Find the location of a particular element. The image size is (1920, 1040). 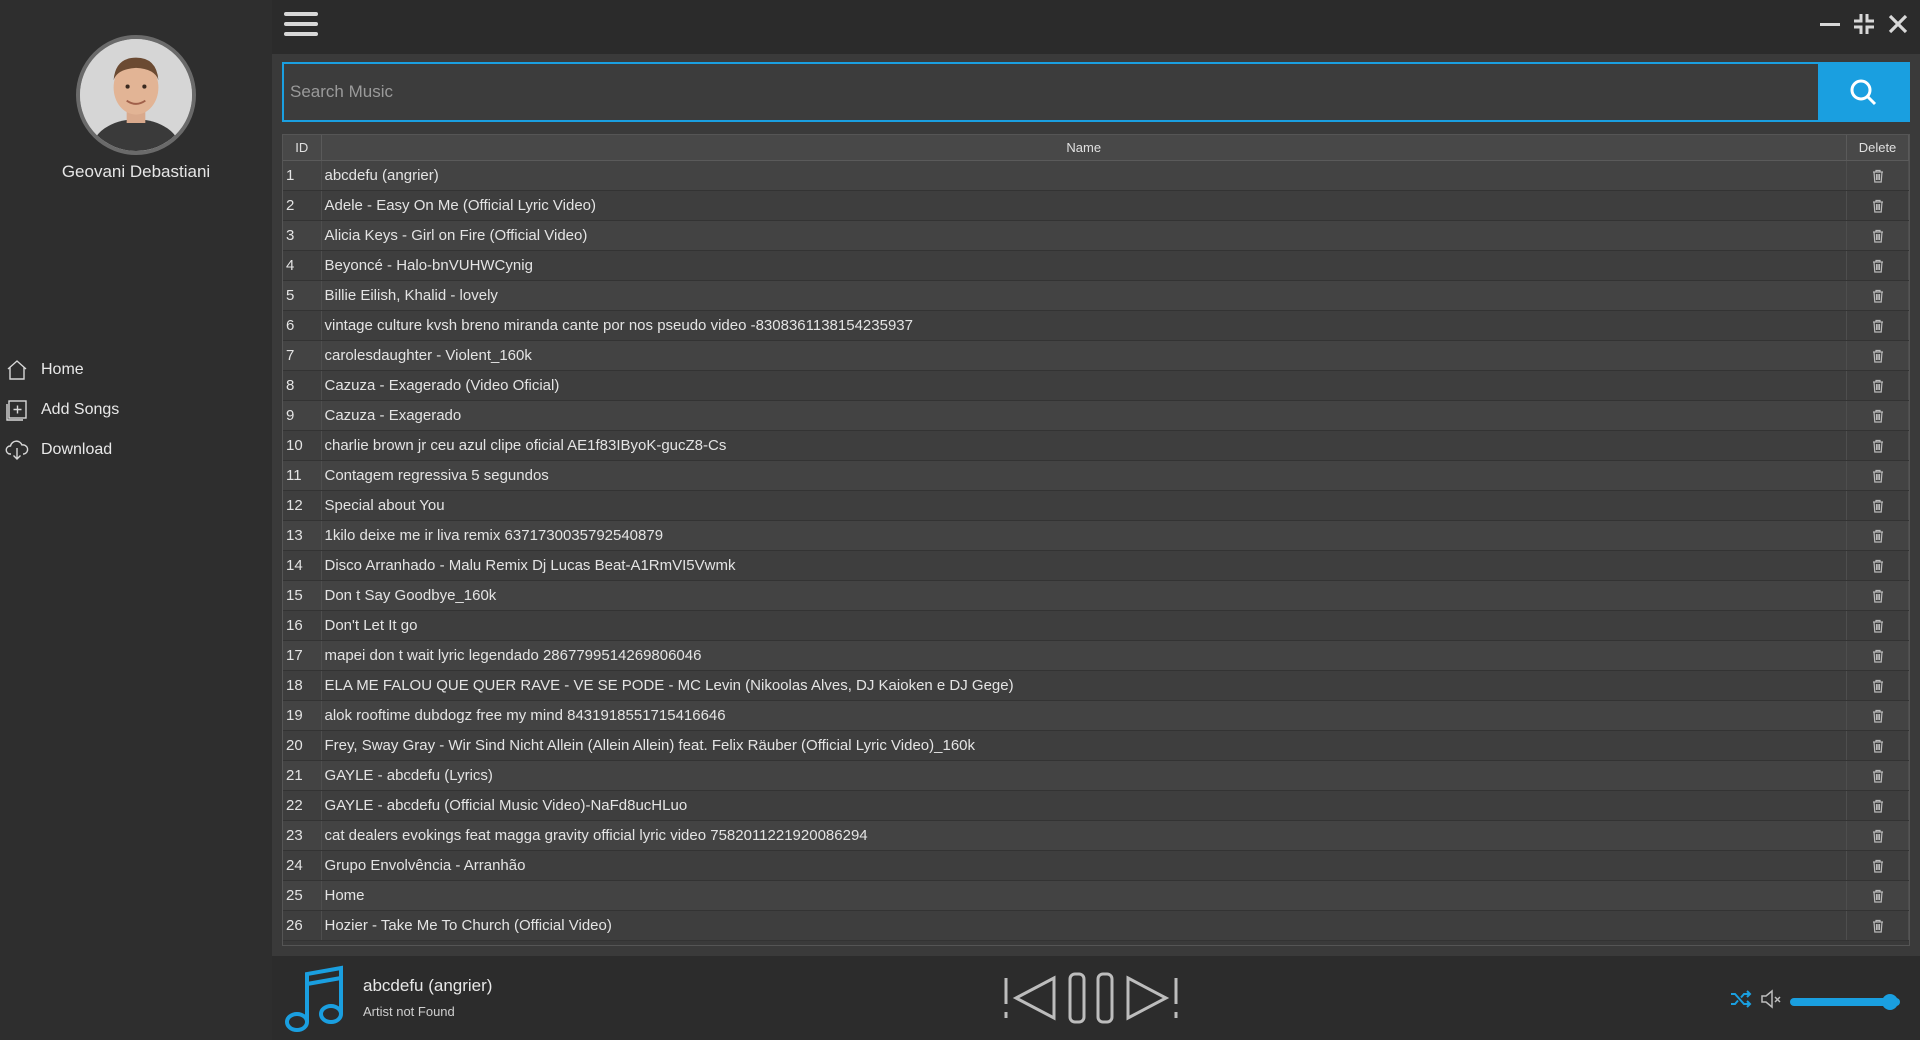

table-row: 5 Billie Eilish, Khalid - lovely is located at coordinates (1096, 295).